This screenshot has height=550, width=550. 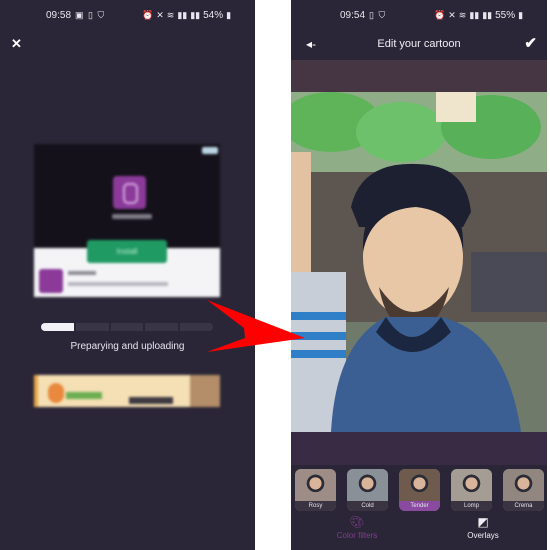 I want to click on color-filter-list: Rosy Cold Tender Lomp Crema, so click(x=420, y=490).